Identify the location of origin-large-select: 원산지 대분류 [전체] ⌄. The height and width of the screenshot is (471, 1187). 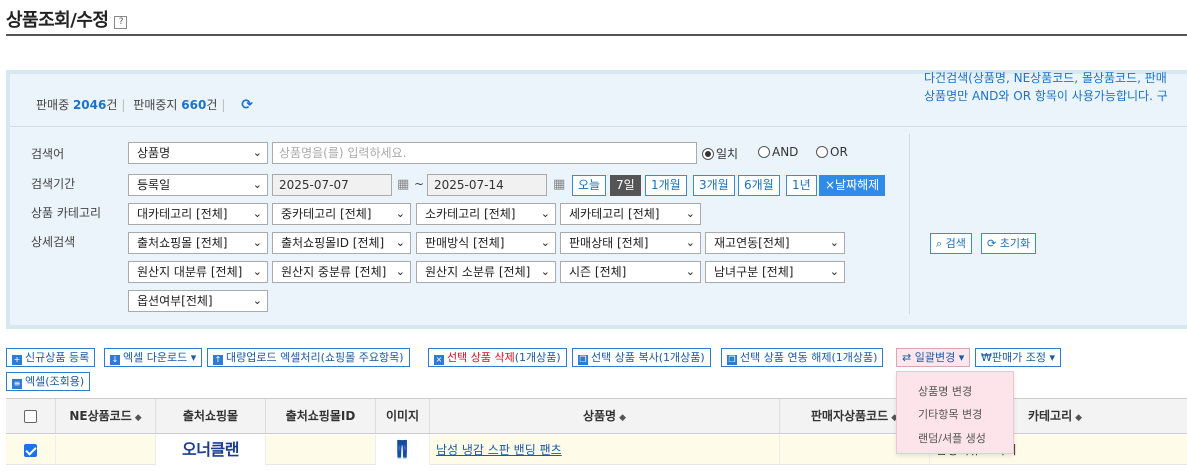
(198, 272).